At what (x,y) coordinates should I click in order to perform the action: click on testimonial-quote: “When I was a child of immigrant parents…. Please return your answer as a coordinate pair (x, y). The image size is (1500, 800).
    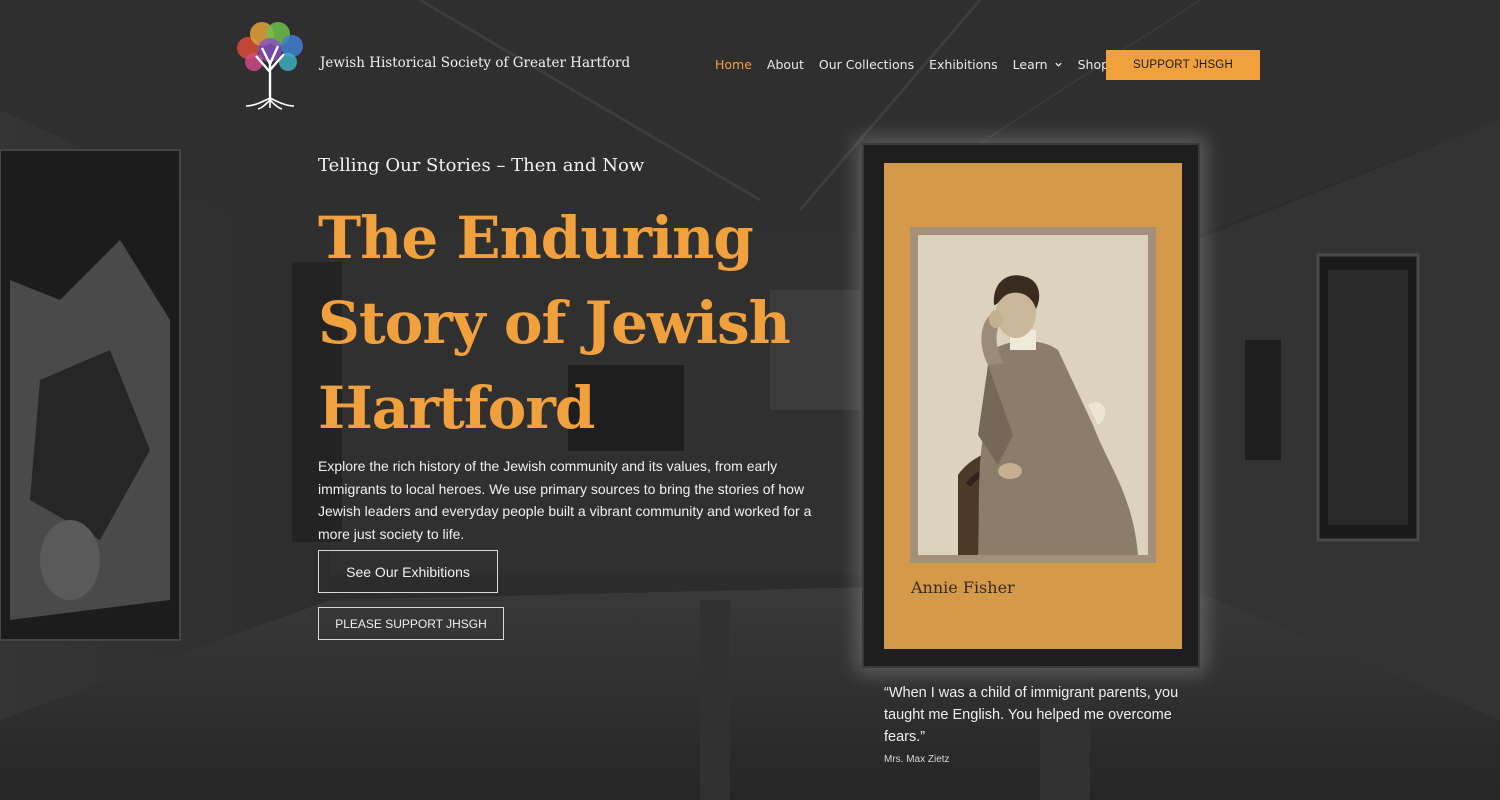
    Looking at the image, I should click on (1031, 715).